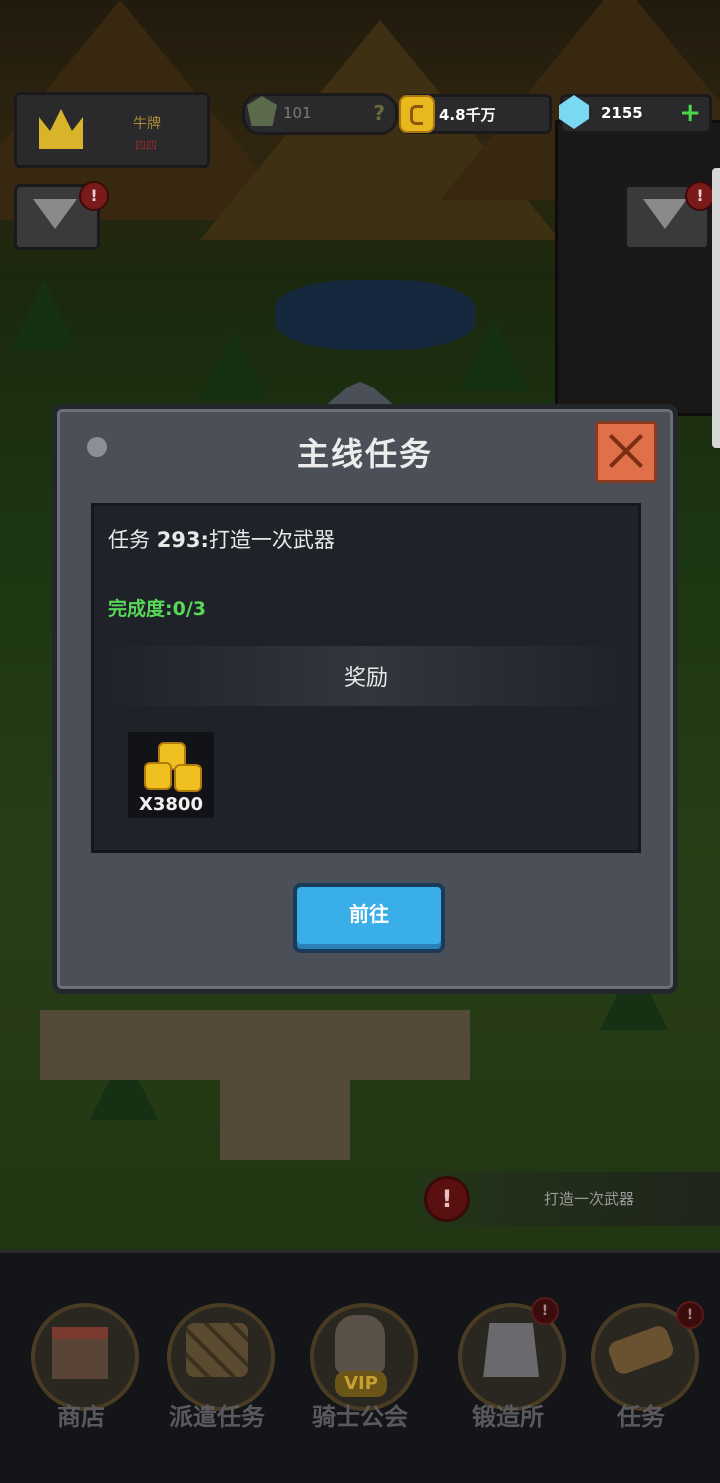 Image resolution: width=720 pixels, height=1483 pixels. I want to click on task-hint-text: 打造一次武器, so click(589, 1199).